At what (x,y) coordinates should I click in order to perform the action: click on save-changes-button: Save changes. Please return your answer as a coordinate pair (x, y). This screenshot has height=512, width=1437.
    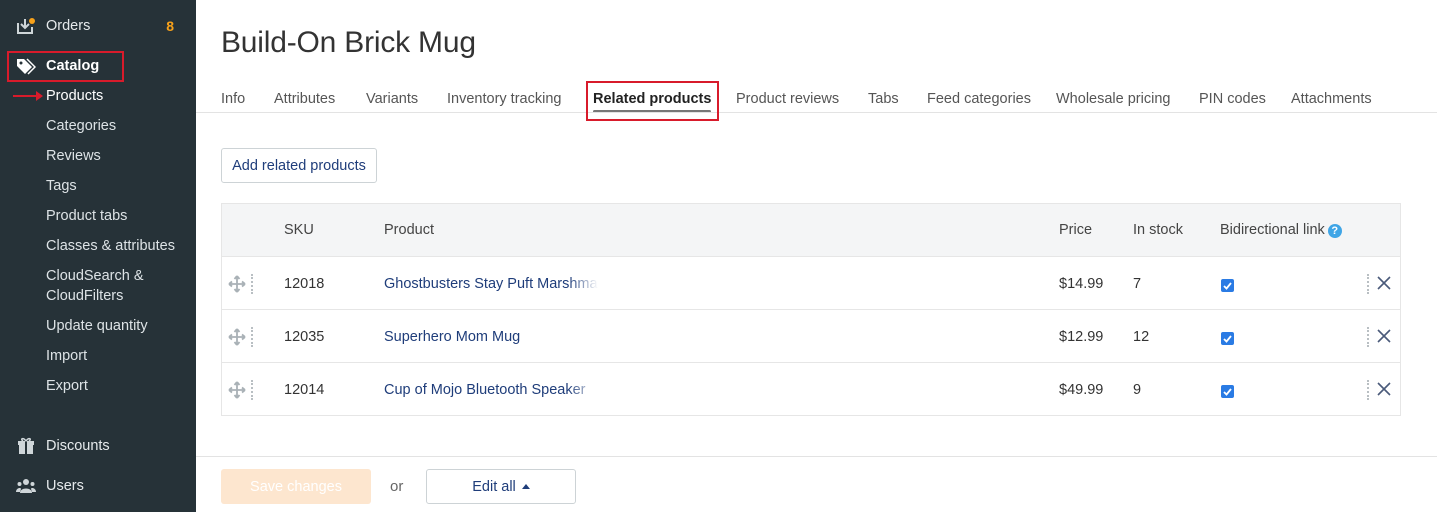
    Looking at the image, I should click on (296, 486).